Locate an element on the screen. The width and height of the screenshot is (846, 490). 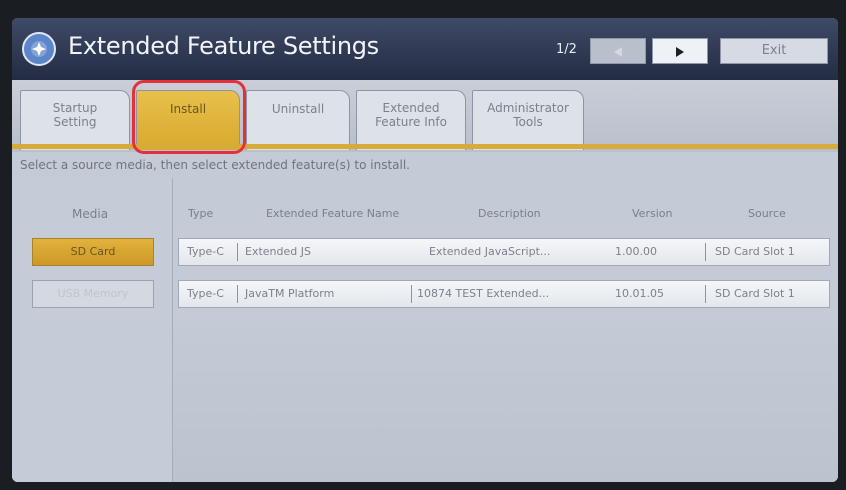
previous-page-button is located at coordinates (618, 51).